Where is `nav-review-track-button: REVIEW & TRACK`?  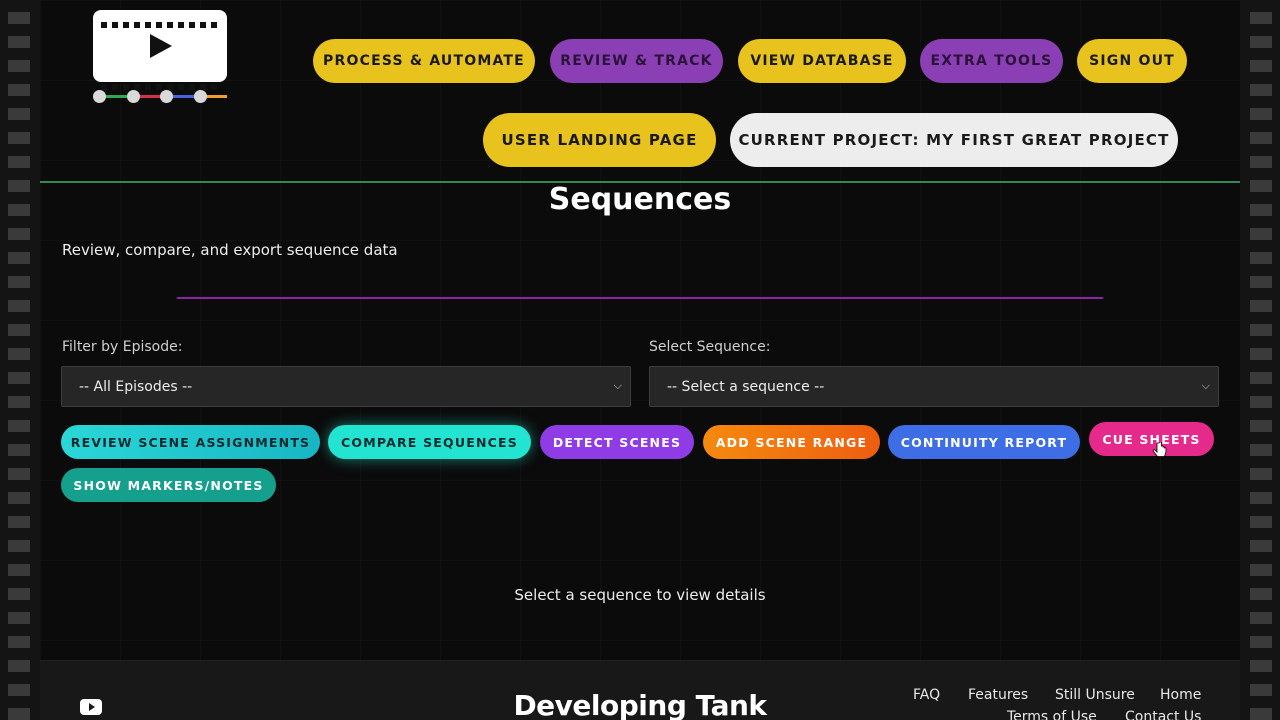 nav-review-track-button: REVIEW & TRACK is located at coordinates (636, 61).